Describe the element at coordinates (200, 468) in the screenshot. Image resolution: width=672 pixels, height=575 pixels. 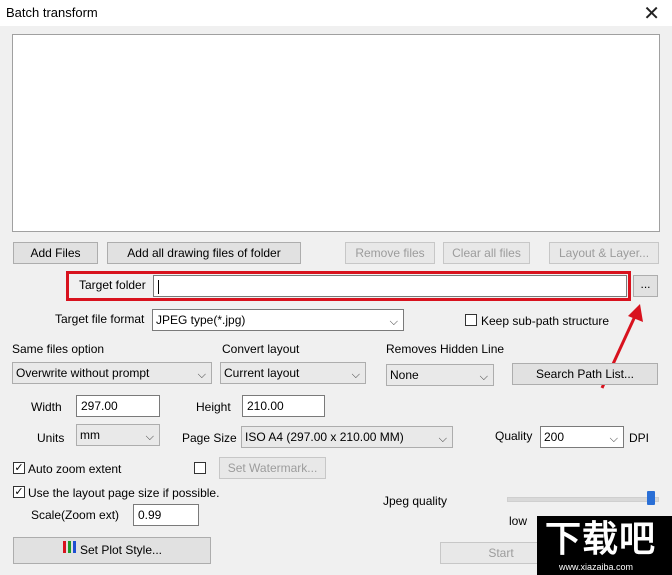
I see `watermark-checkbox` at that location.